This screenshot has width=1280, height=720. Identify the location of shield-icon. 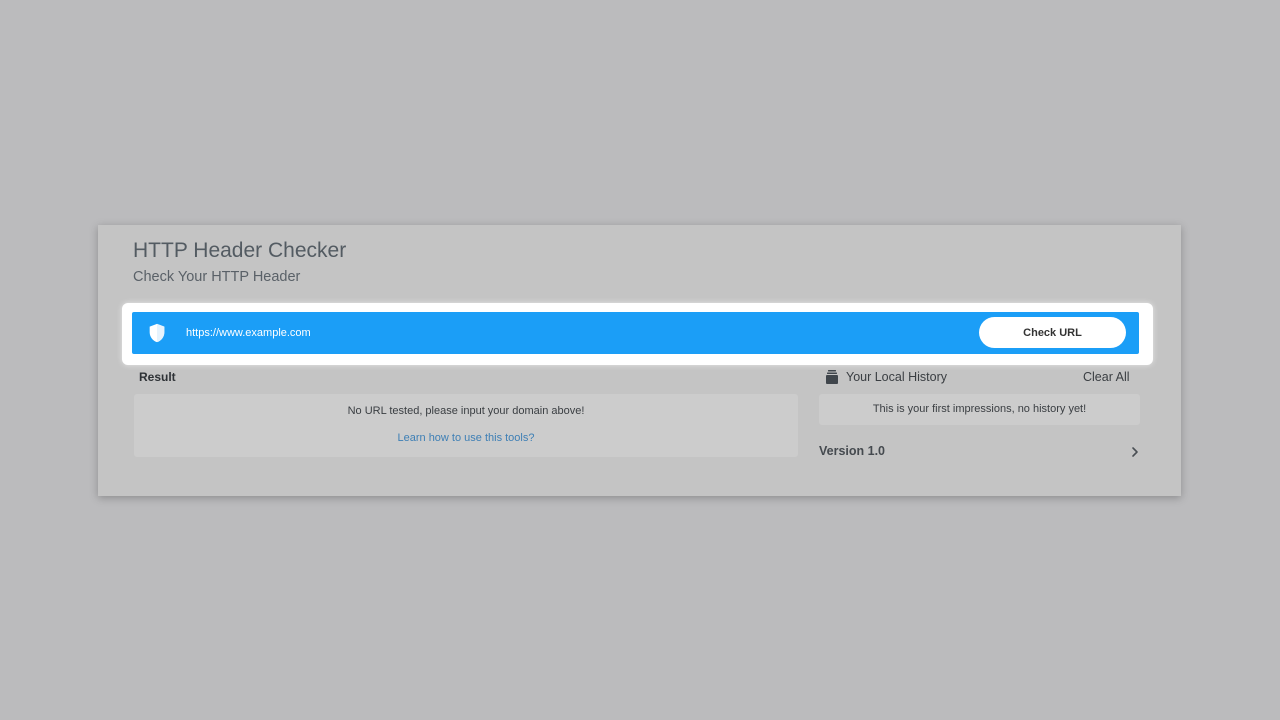
(157, 333).